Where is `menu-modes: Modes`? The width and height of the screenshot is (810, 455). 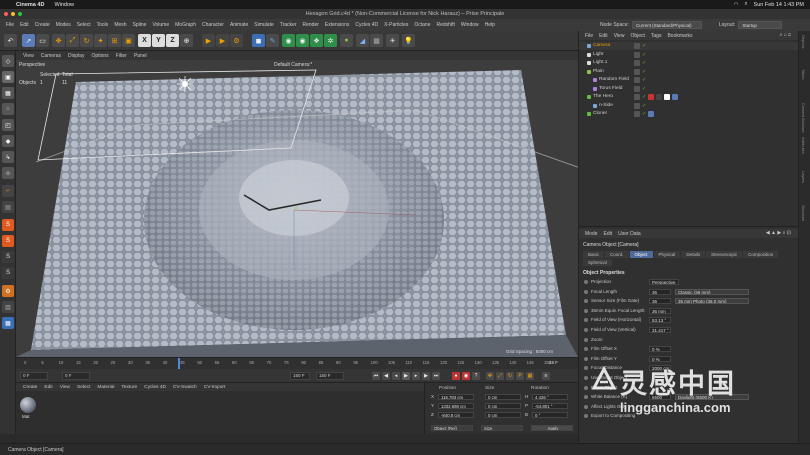
menu-modes: Modes is located at coordinates (63, 25).